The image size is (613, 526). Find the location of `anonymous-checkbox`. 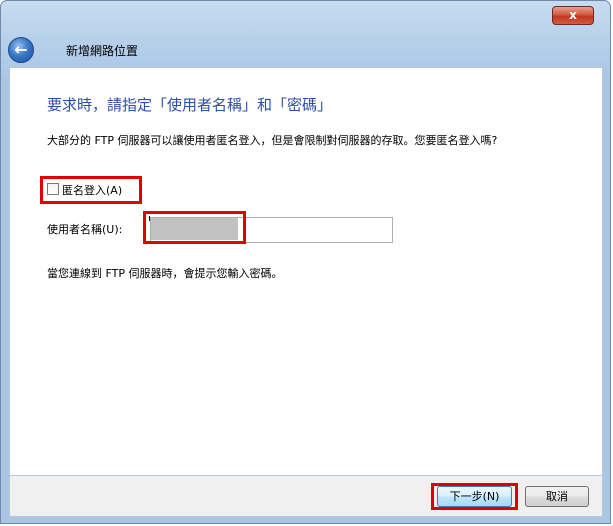

anonymous-checkbox is located at coordinates (53, 189).